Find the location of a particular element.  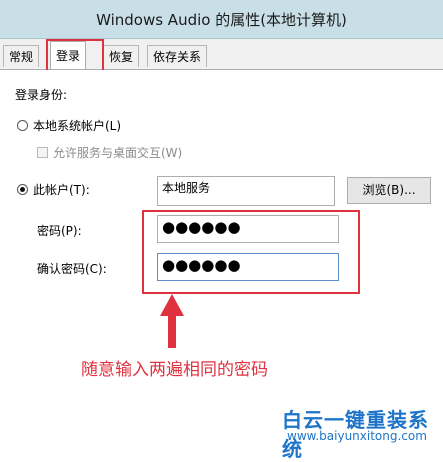

tab-highlight-box is located at coordinates (75, 55).